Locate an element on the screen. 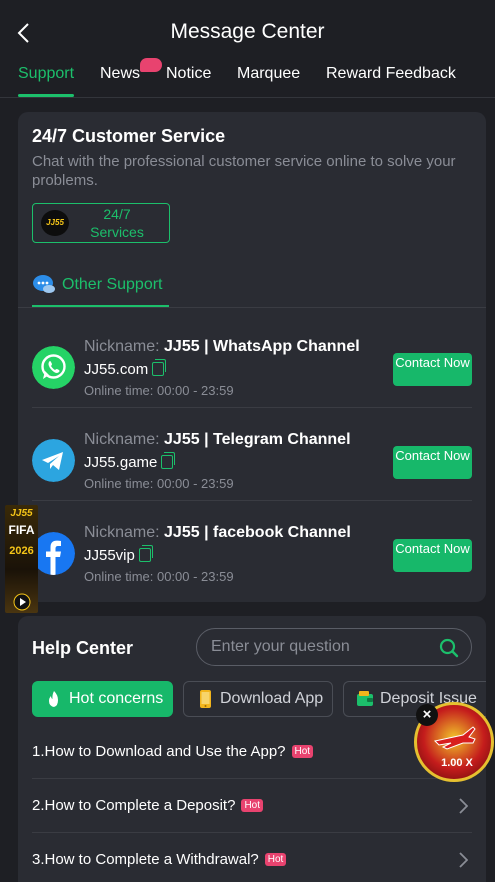 This screenshot has height=882, width=495. tab-news: News is located at coordinates (120, 74).